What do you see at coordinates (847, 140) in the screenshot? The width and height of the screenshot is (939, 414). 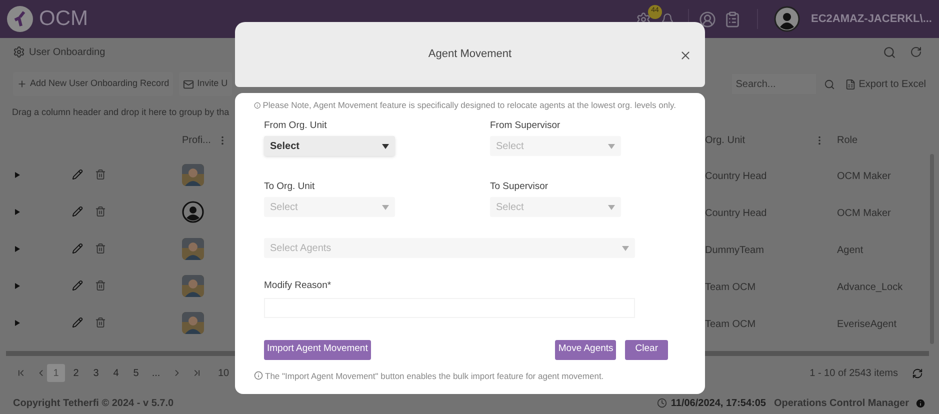 I see `column-header: Role` at bounding box center [847, 140].